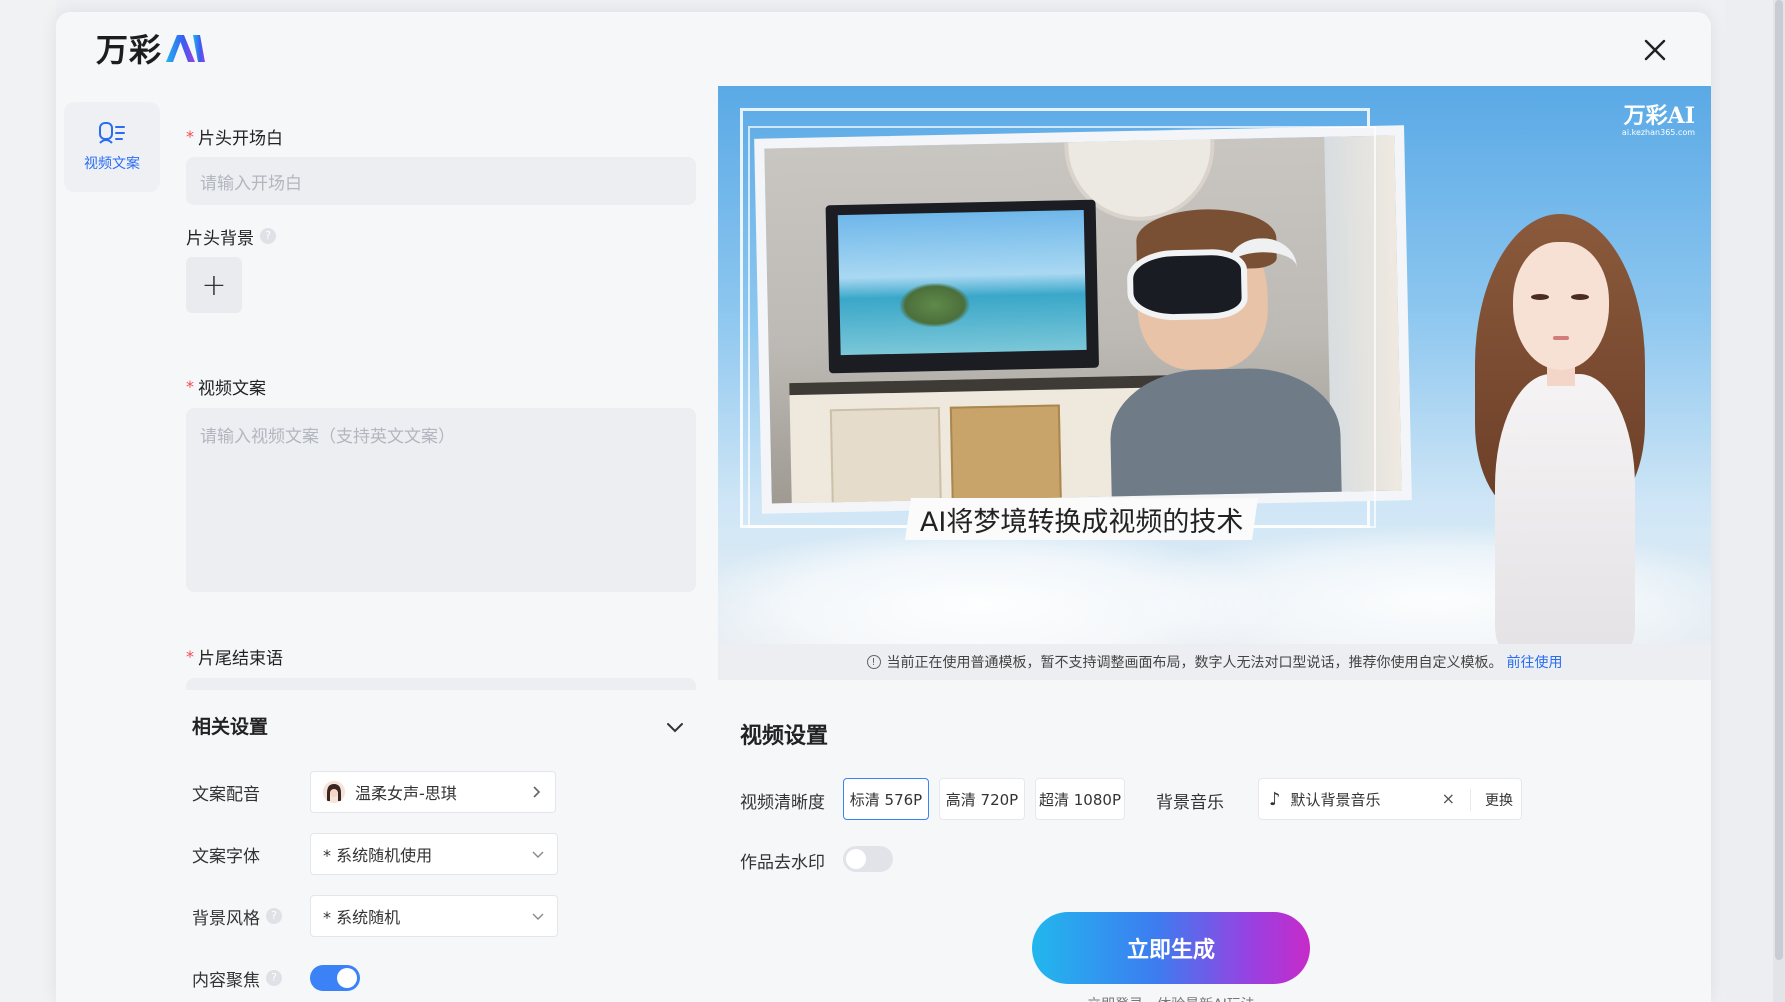 The image size is (1785, 1002). What do you see at coordinates (112, 133) in the screenshot?
I see `script-icon` at bounding box center [112, 133].